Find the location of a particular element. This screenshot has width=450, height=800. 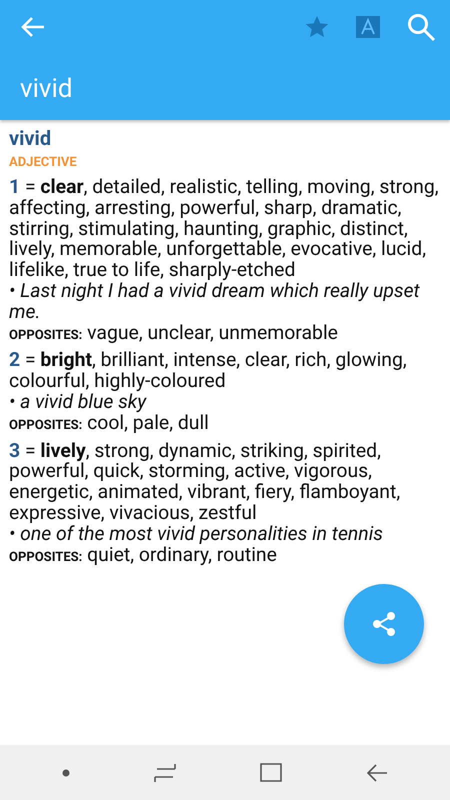

dot-icon is located at coordinates (66, 772).